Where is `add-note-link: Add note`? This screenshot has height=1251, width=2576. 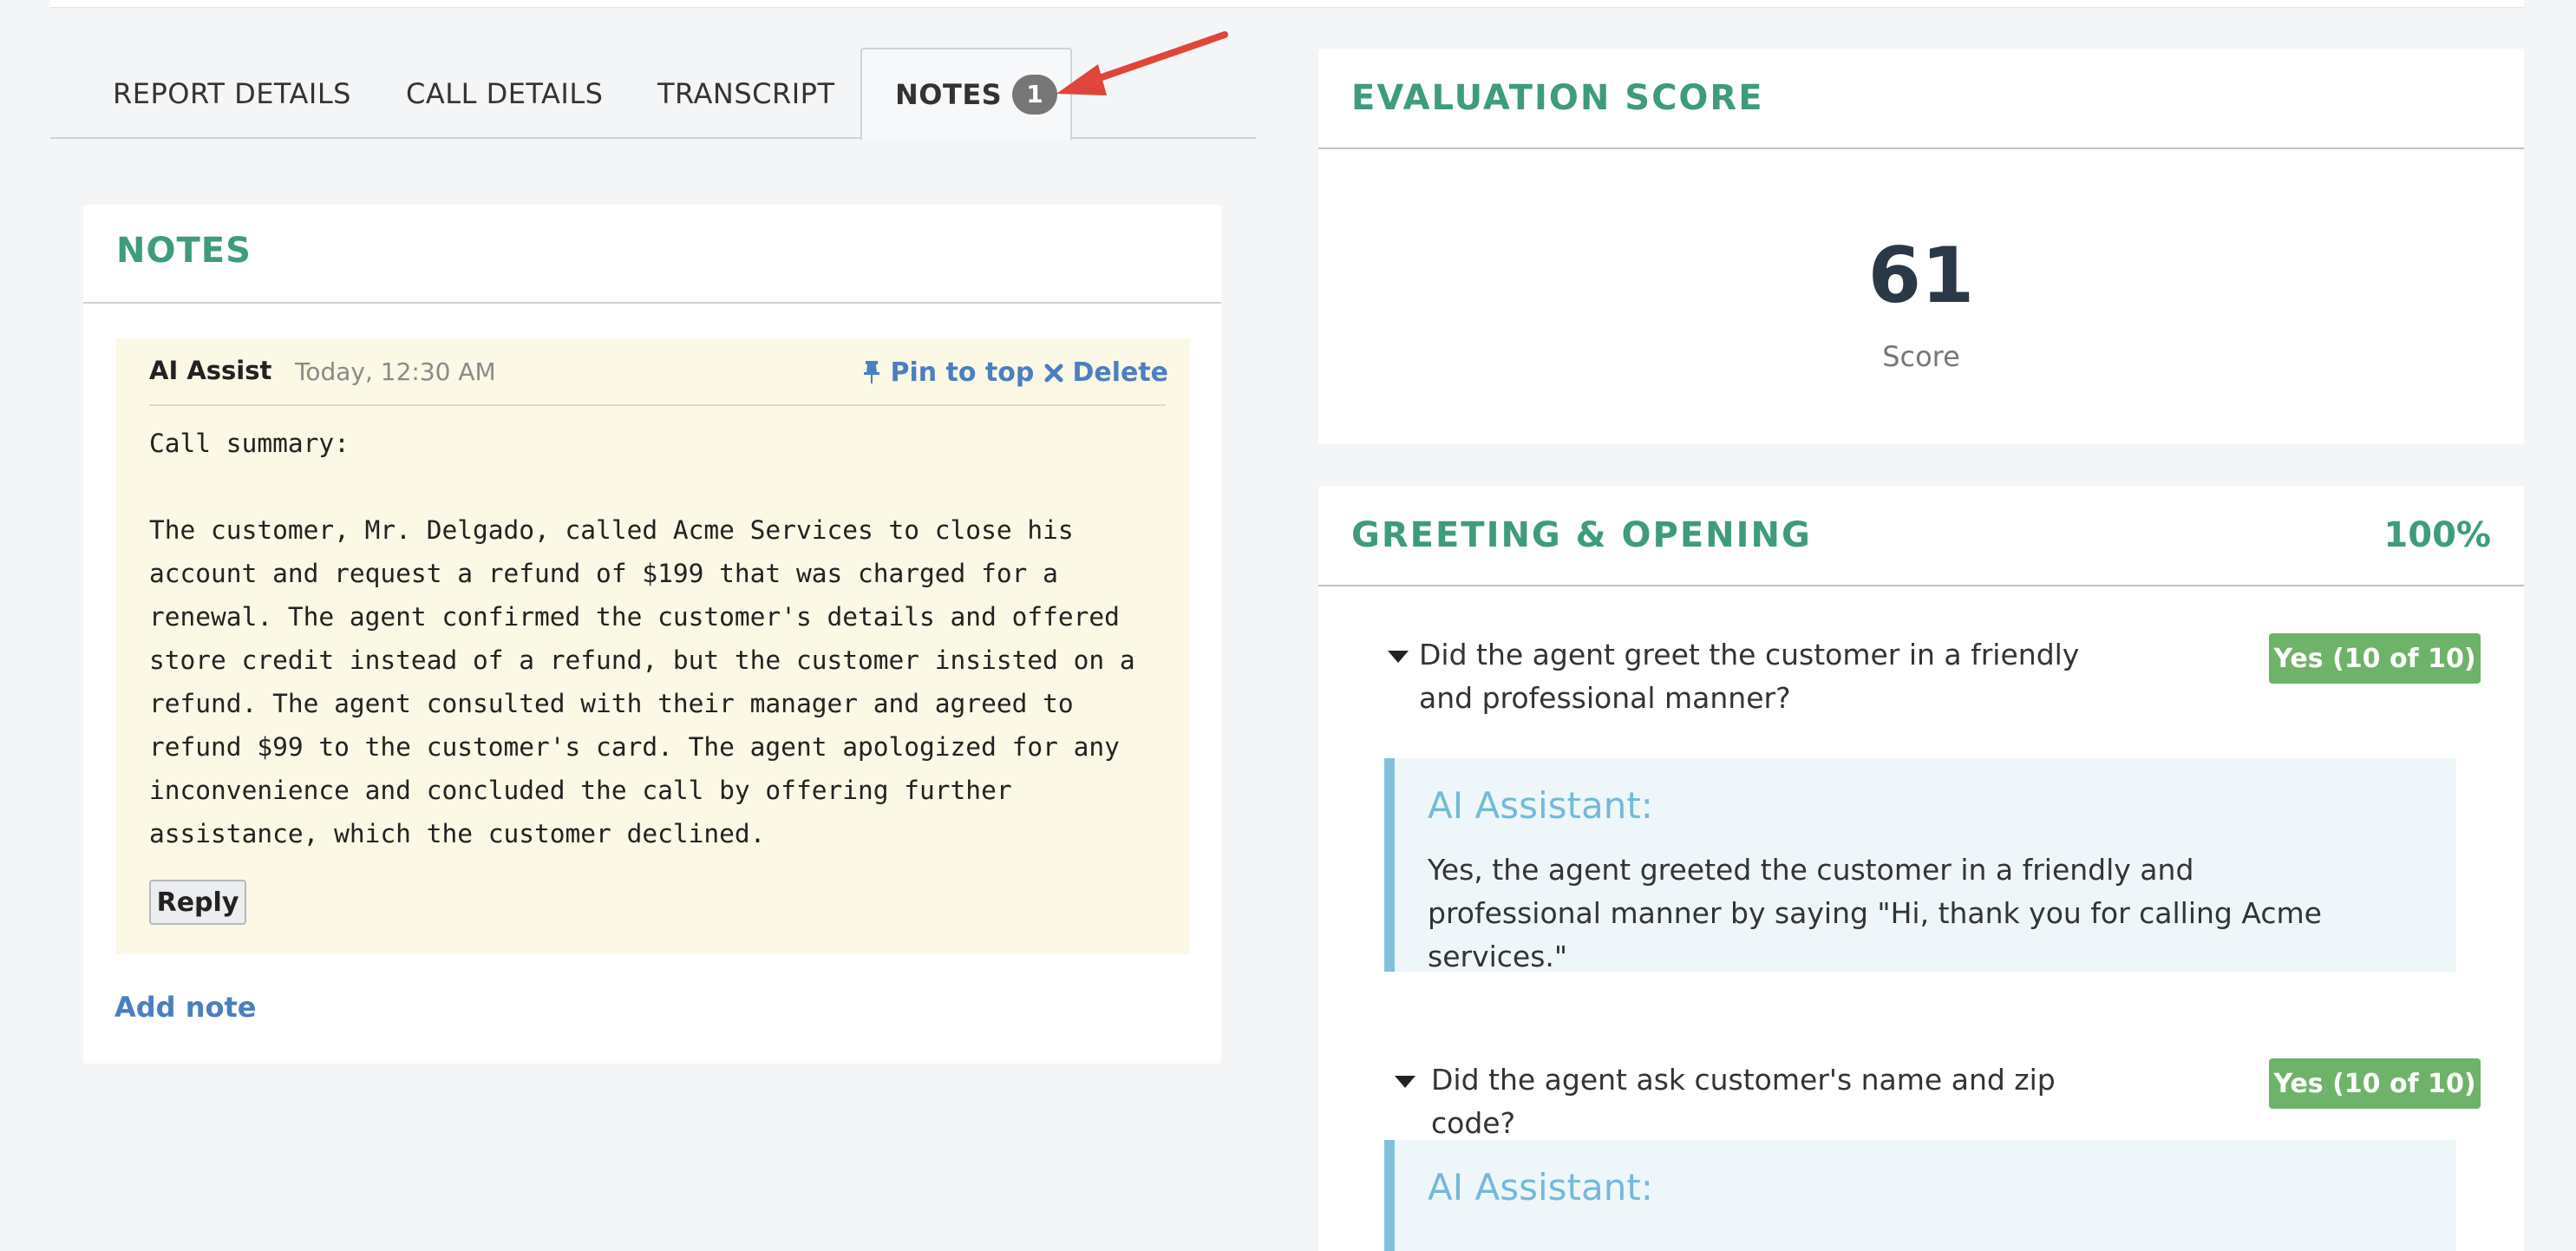
add-note-link: Add note is located at coordinates (185, 1007).